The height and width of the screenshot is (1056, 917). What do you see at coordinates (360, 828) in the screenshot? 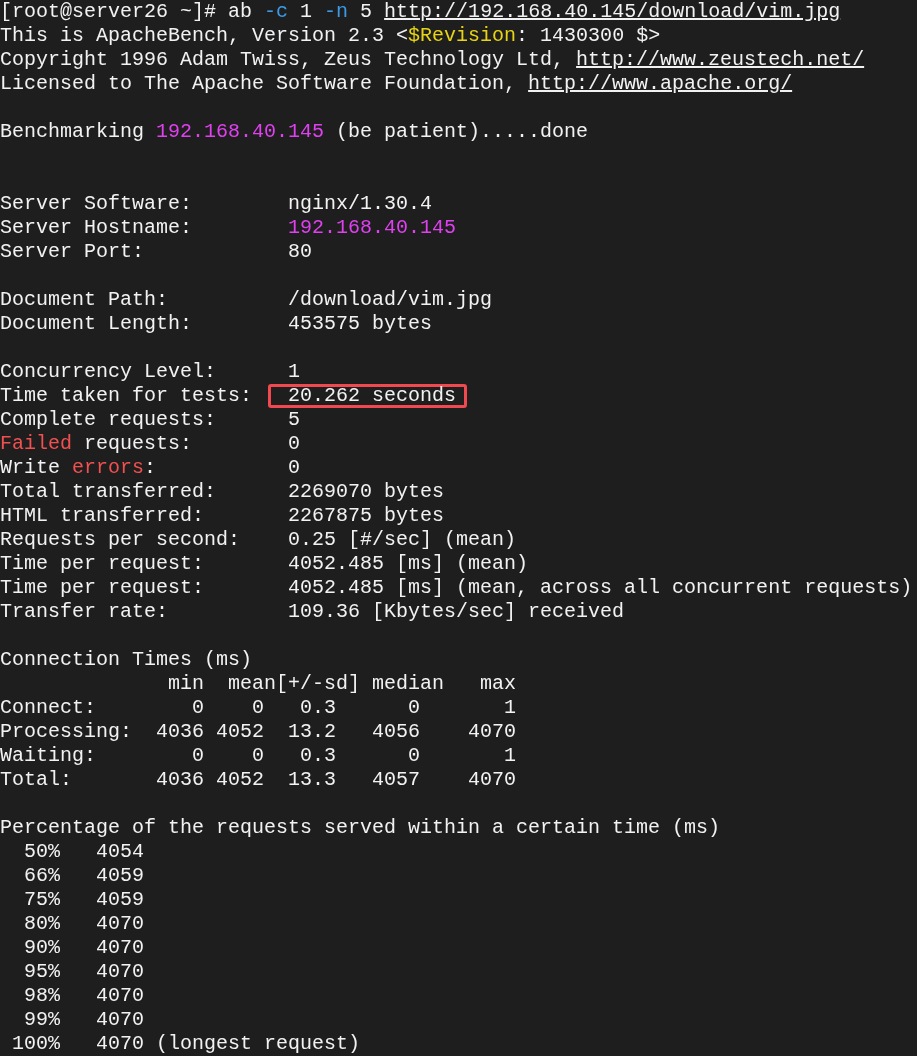
I see `section-title: Percentage of the requests served within a certain time (ms)` at bounding box center [360, 828].